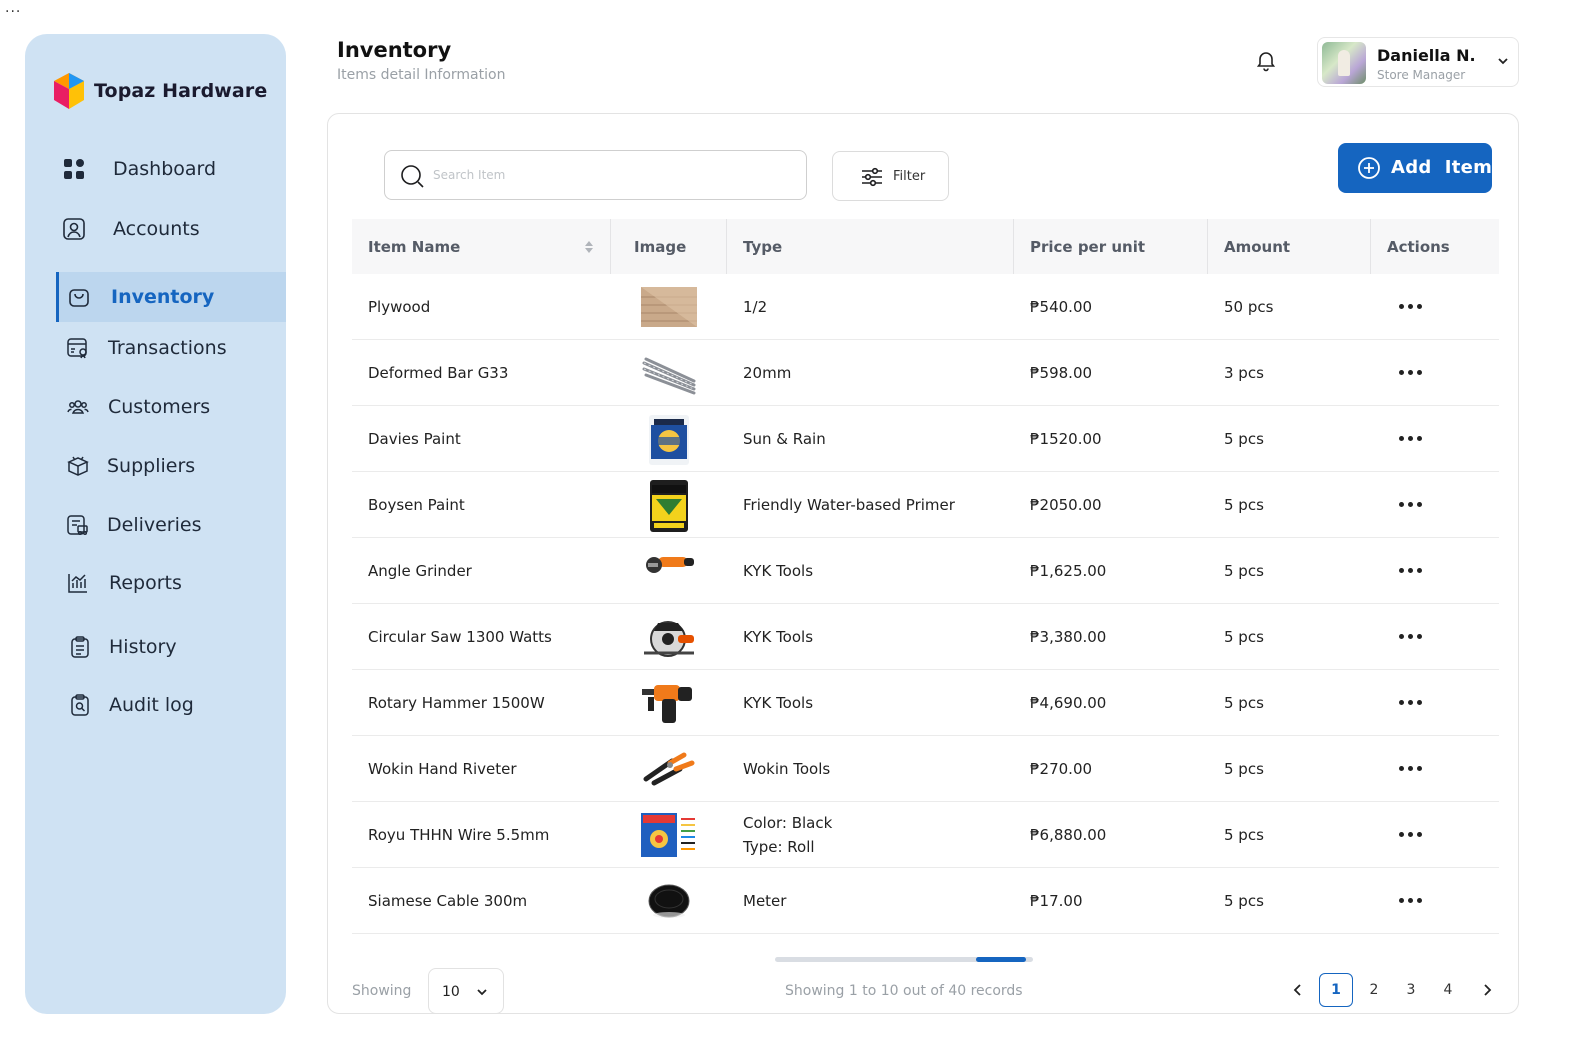 This screenshot has height=1060, width=1580. I want to click on sliders-icon, so click(872, 177).